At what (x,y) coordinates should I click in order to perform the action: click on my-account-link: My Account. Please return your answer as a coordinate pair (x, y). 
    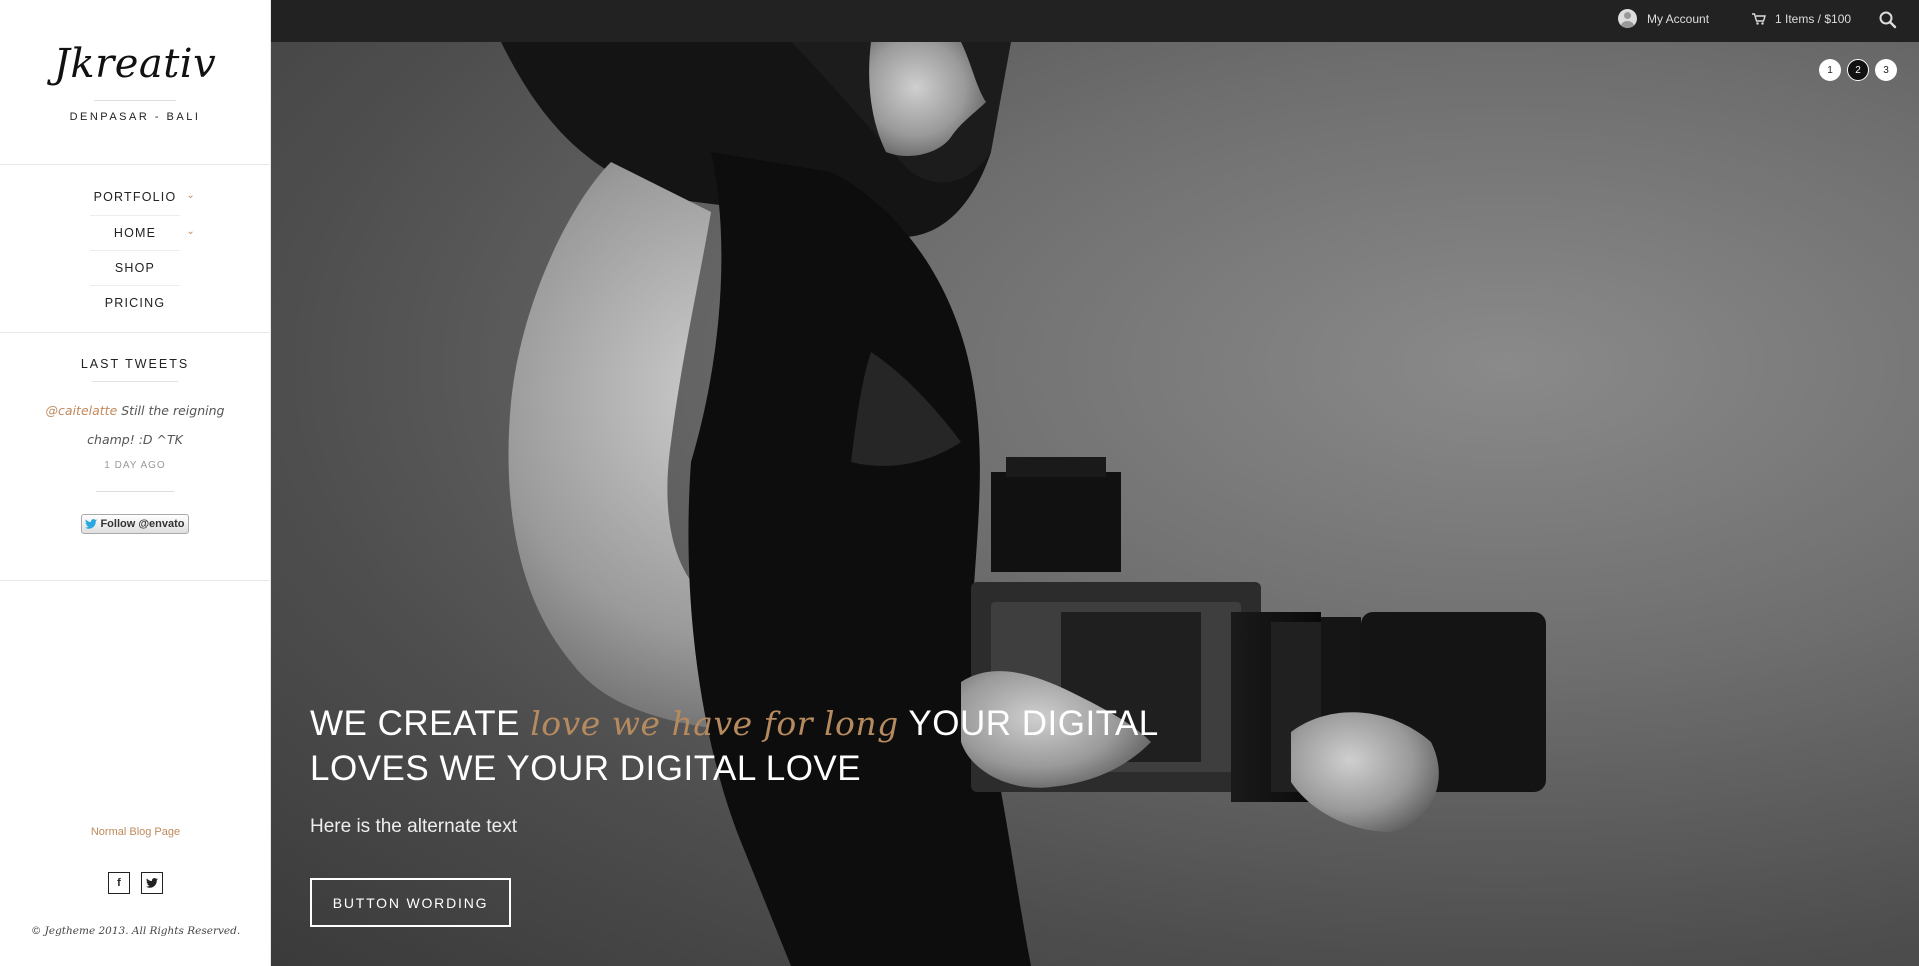
    Looking at the image, I should click on (1663, 18).